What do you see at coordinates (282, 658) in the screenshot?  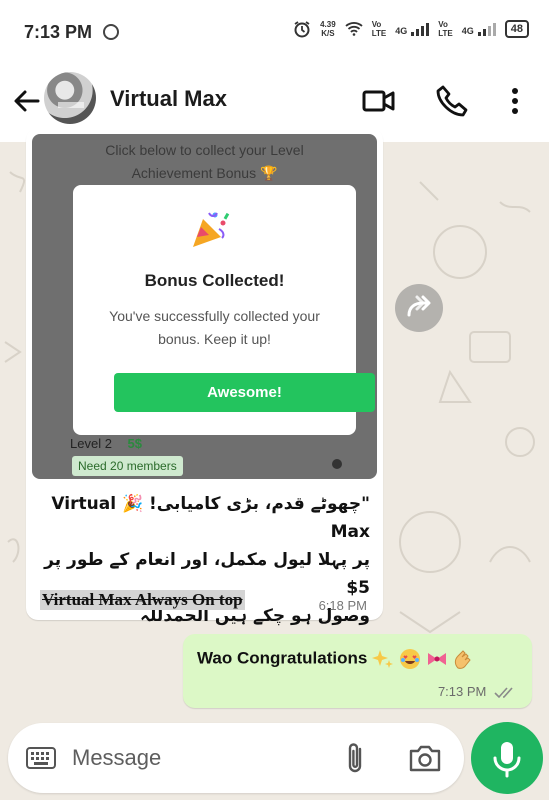 I see `outgoing-text: Wao Congratulations` at bounding box center [282, 658].